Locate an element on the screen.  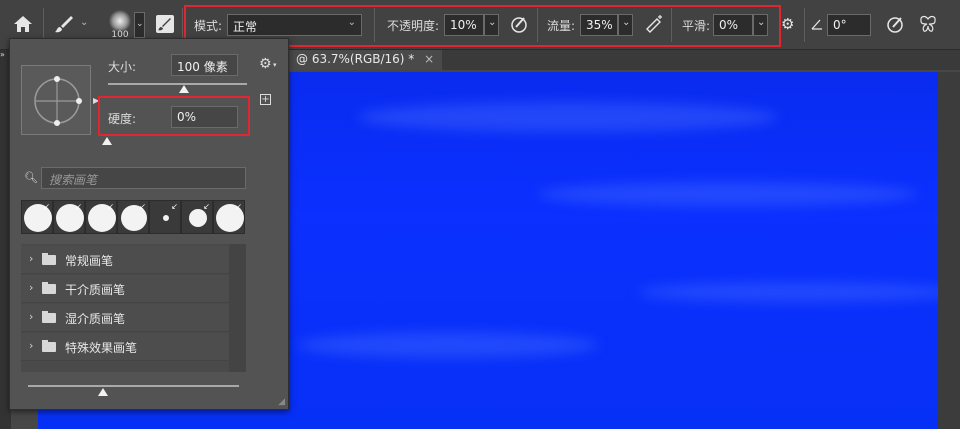
folder-row: › 湿介质画笔 is located at coordinates (125, 318).